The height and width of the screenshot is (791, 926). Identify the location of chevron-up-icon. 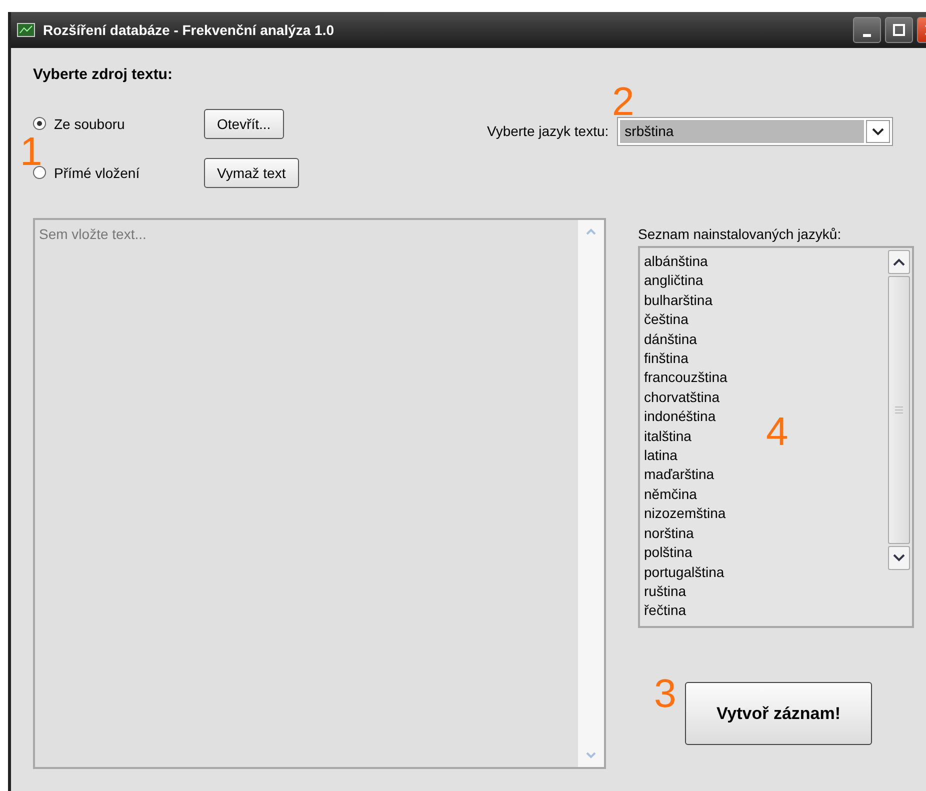
(899, 262).